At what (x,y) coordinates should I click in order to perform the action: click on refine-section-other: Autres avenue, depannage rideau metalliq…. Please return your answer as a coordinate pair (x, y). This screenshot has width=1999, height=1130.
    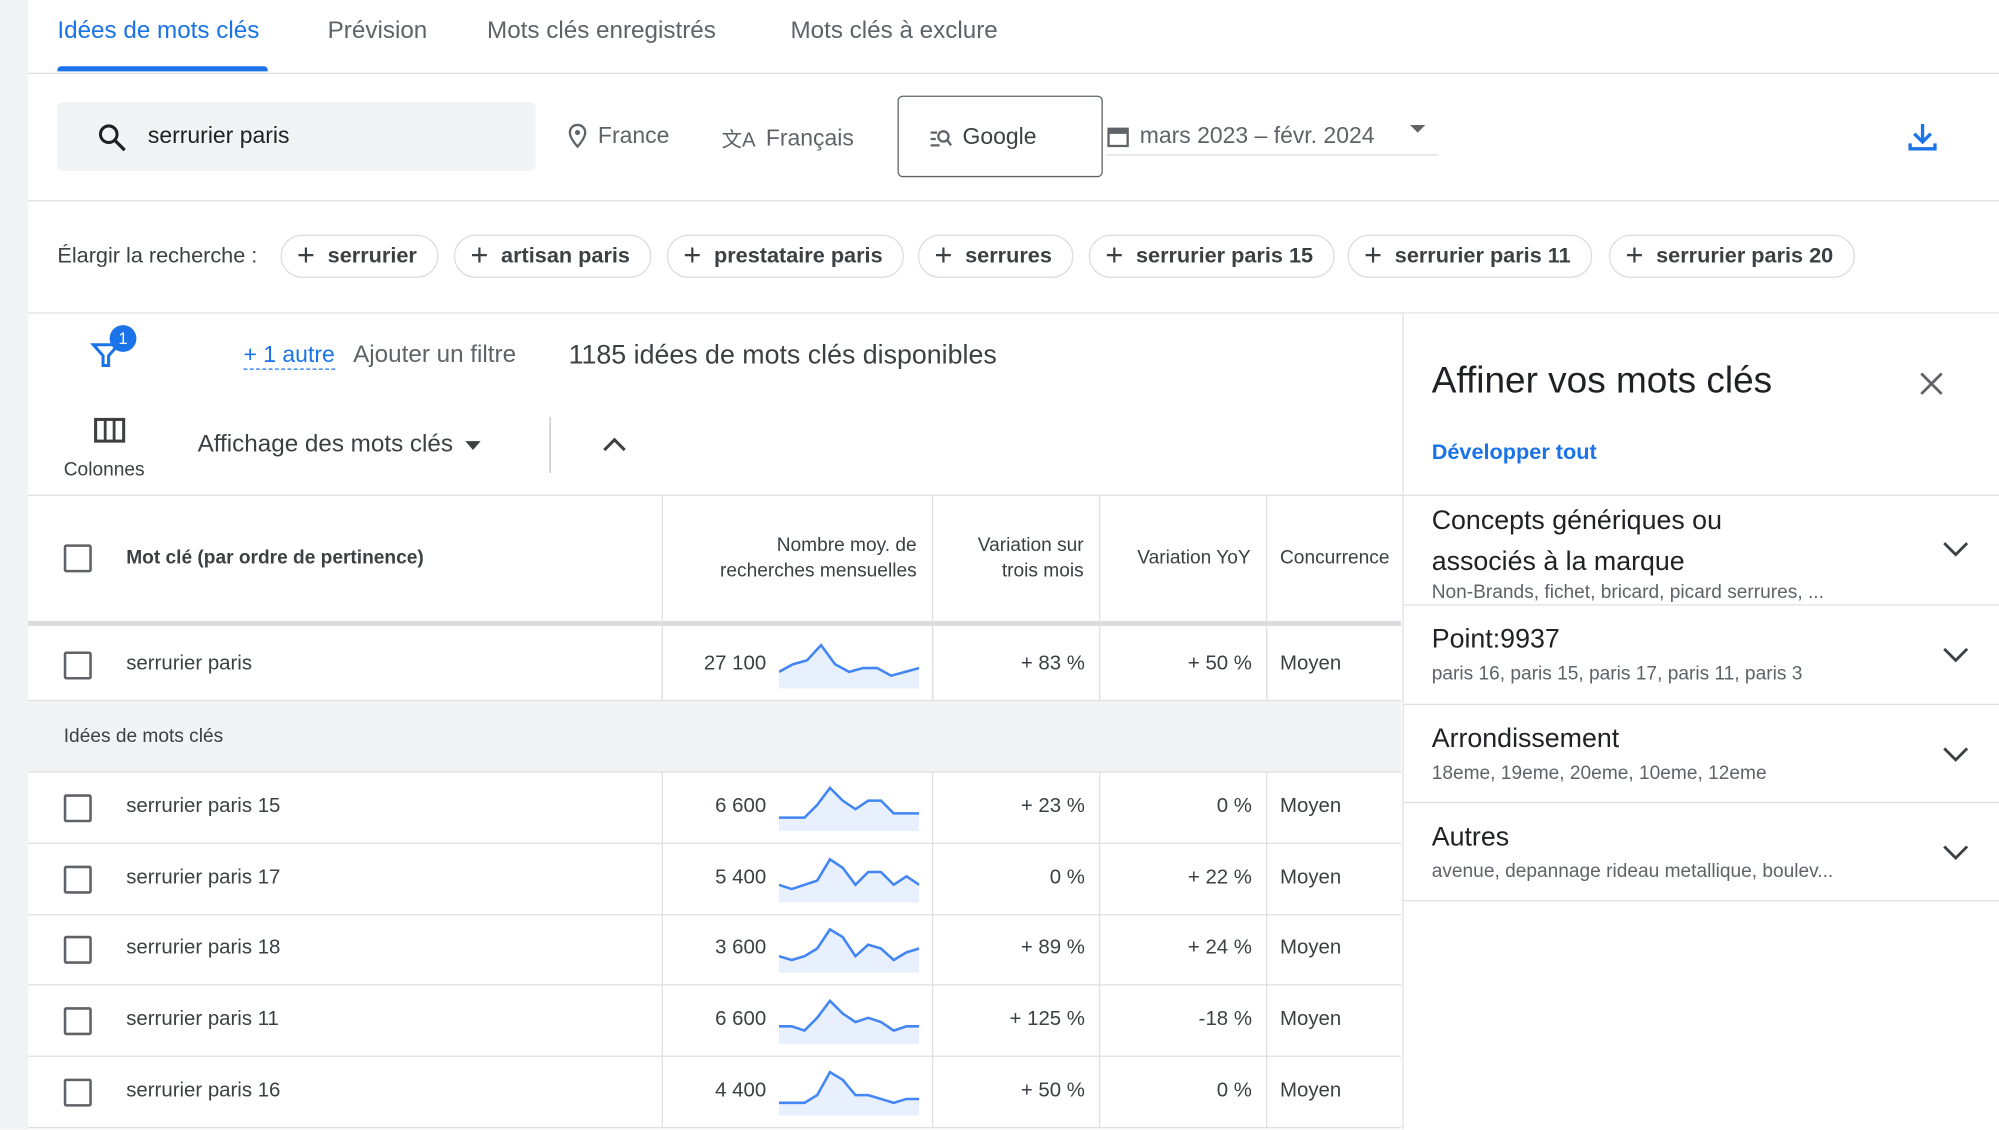
    Looking at the image, I should click on (1701, 851).